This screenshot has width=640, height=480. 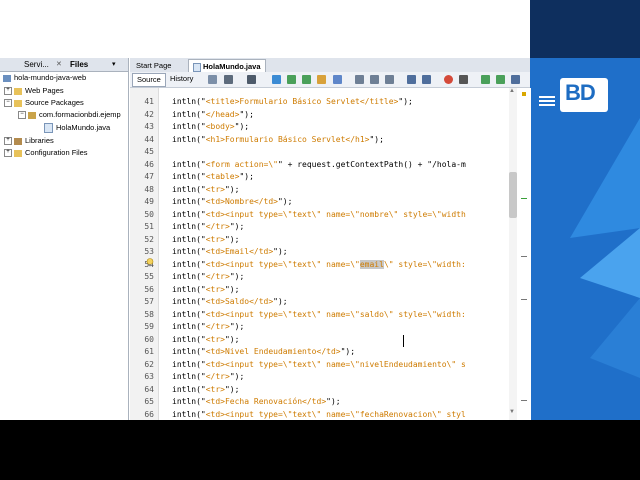 I want to click on tree-item-java-file: HolaMundo.java, so click(x=77, y=128).